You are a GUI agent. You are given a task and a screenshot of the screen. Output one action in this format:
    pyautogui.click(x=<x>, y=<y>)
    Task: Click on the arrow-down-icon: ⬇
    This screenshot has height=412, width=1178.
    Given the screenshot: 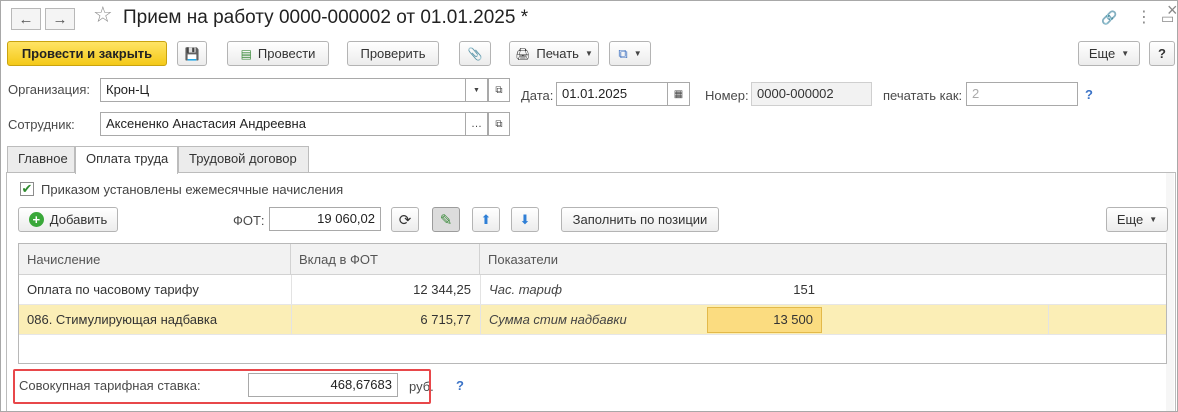 What is the action you would take?
    pyautogui.click(x=525, y=219)
    